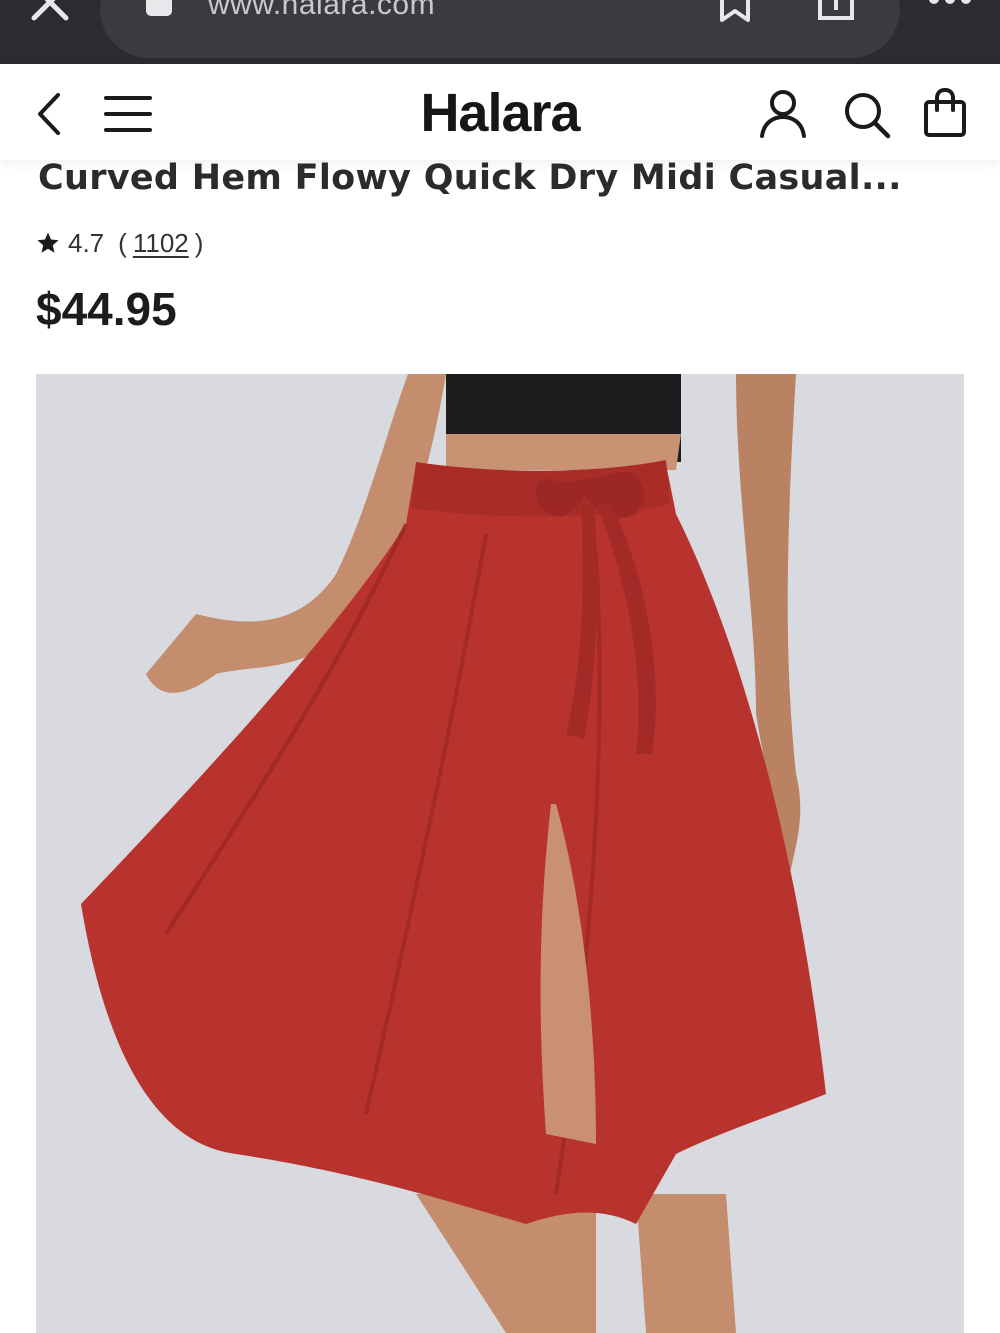  Describe the element at coordinates (48, 242) in the screenshot. I see `star-icon` at that location.